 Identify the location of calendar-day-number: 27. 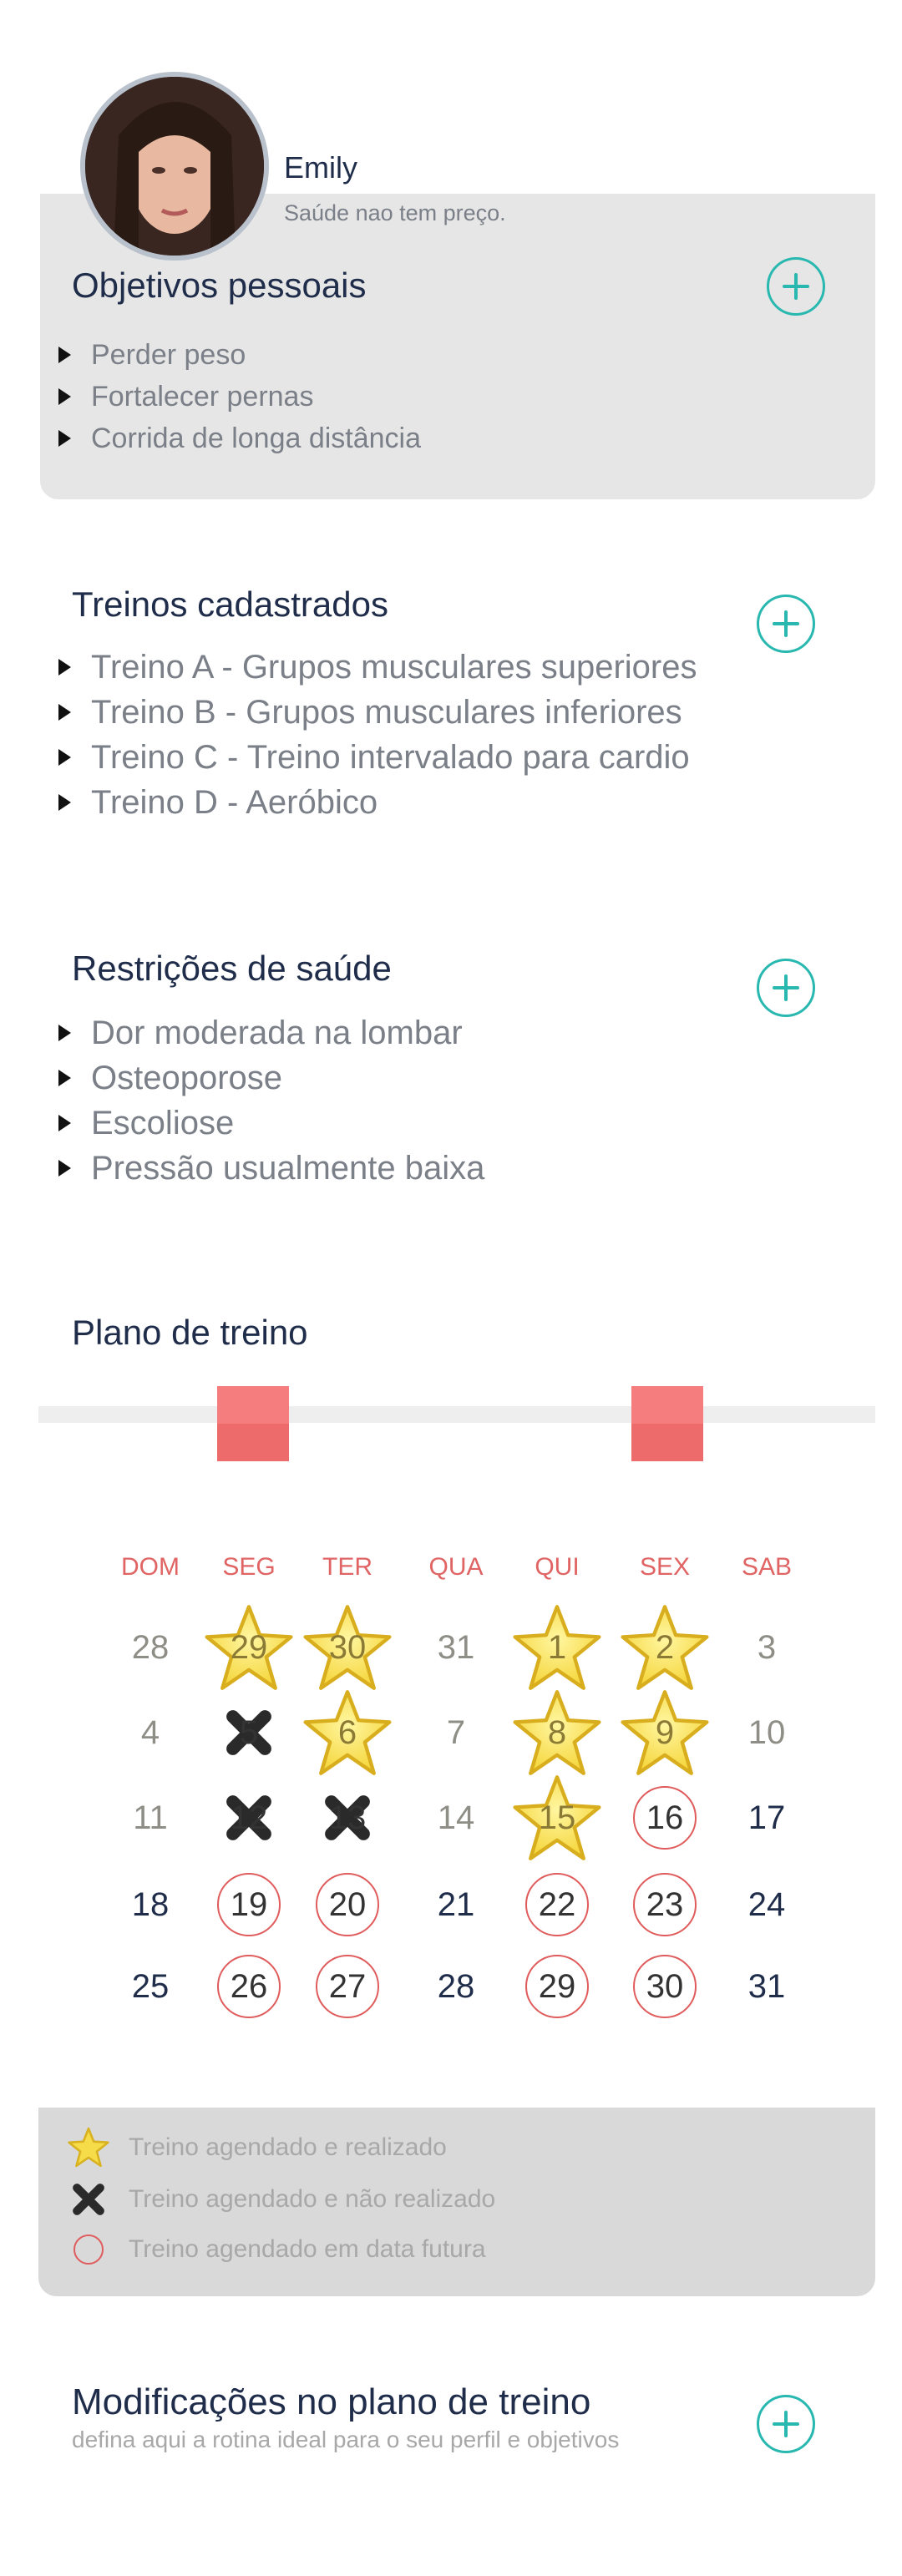
(347, 1986).